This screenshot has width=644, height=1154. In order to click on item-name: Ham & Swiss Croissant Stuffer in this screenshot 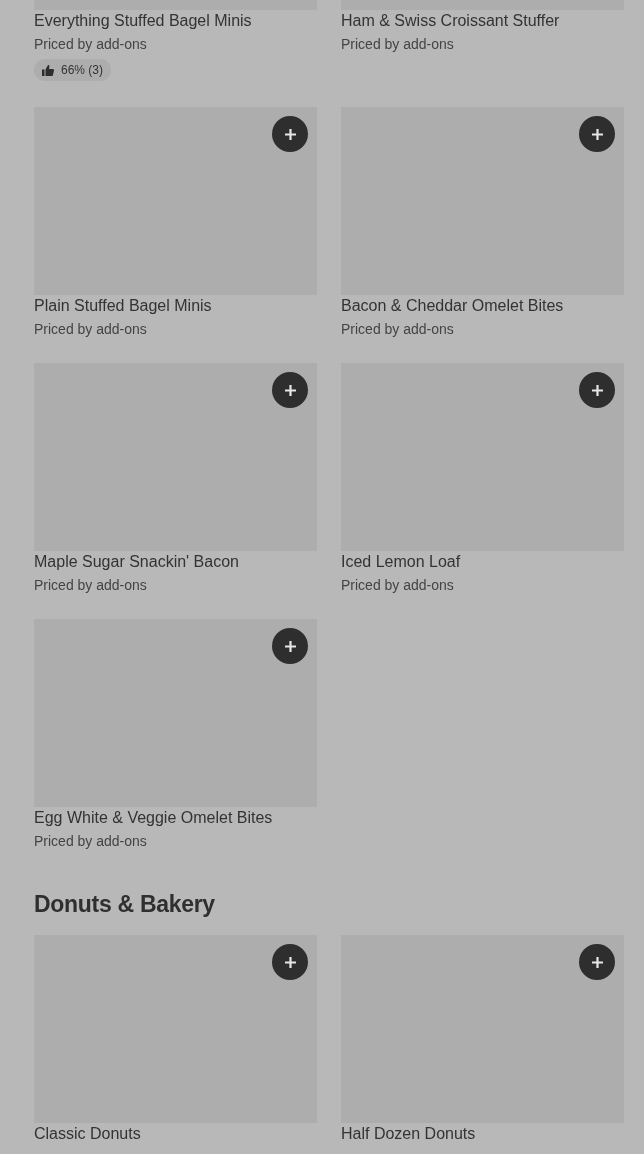, I will do `click(451, 21)`.